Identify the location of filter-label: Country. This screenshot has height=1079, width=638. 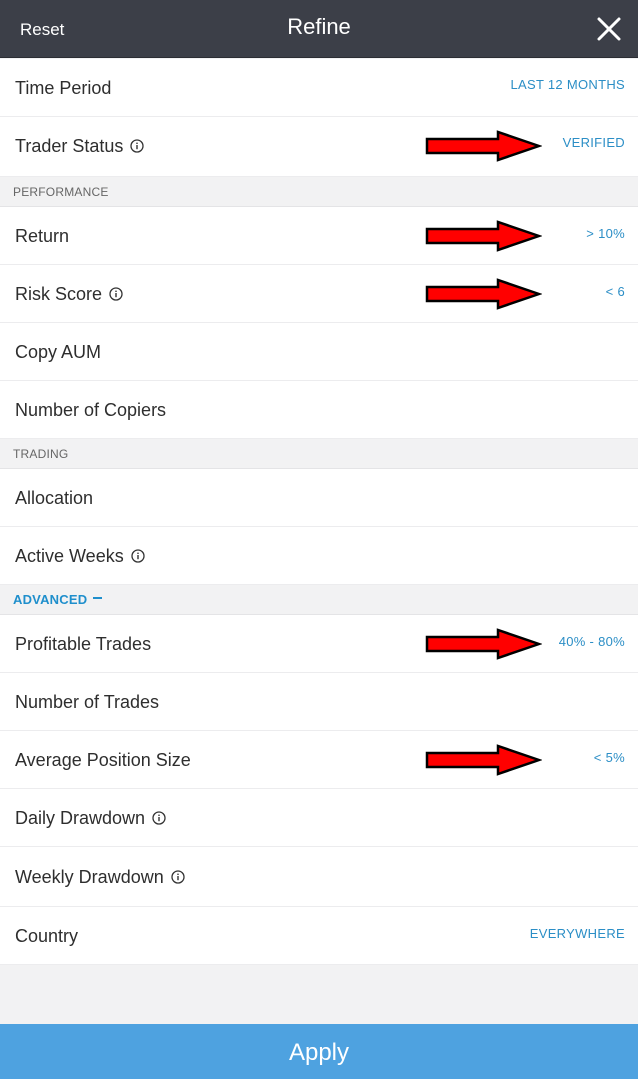
(47, 936).